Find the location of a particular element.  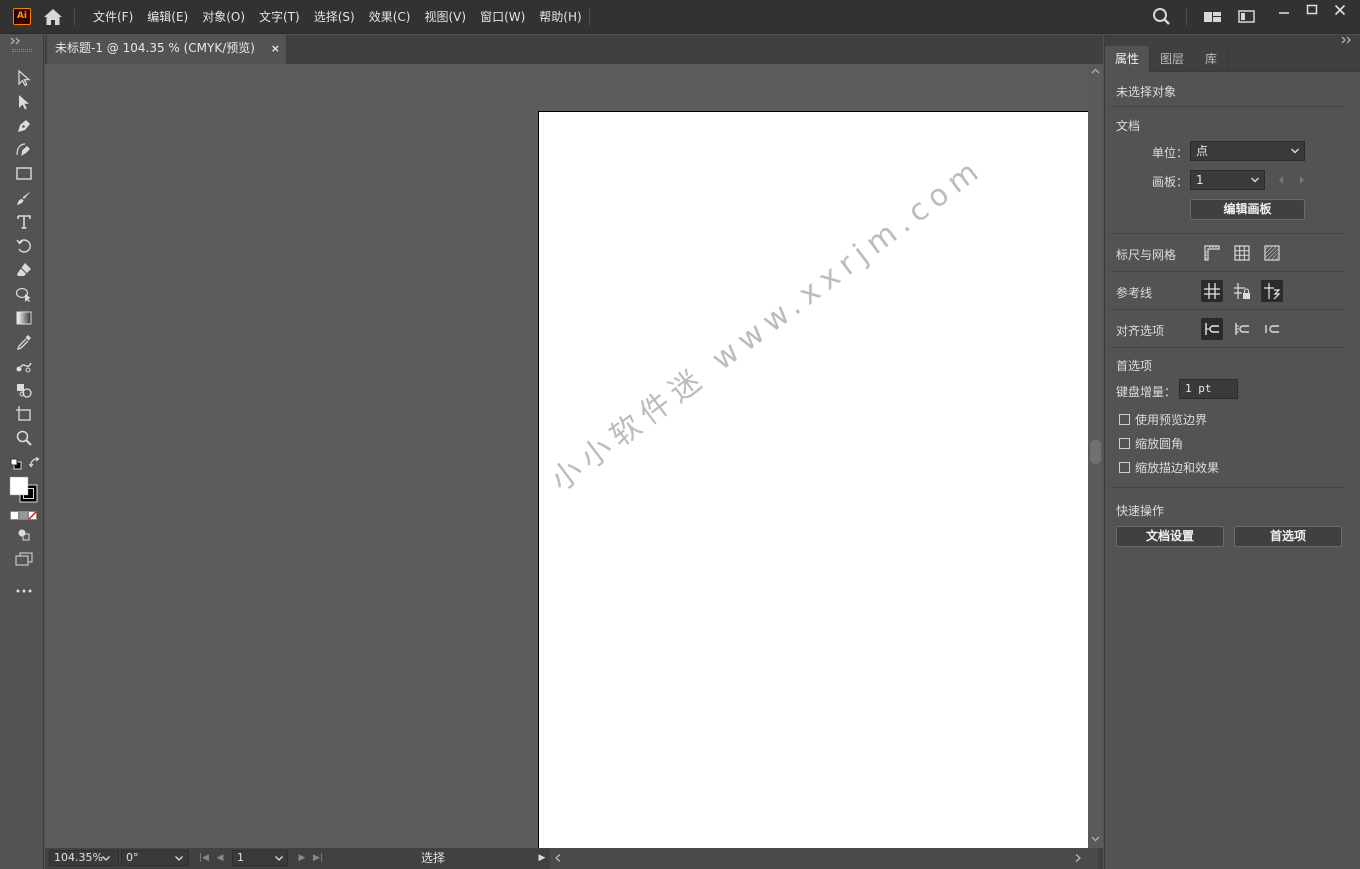

swap-fill-stroke-icon is located at coordinates (35, 463).